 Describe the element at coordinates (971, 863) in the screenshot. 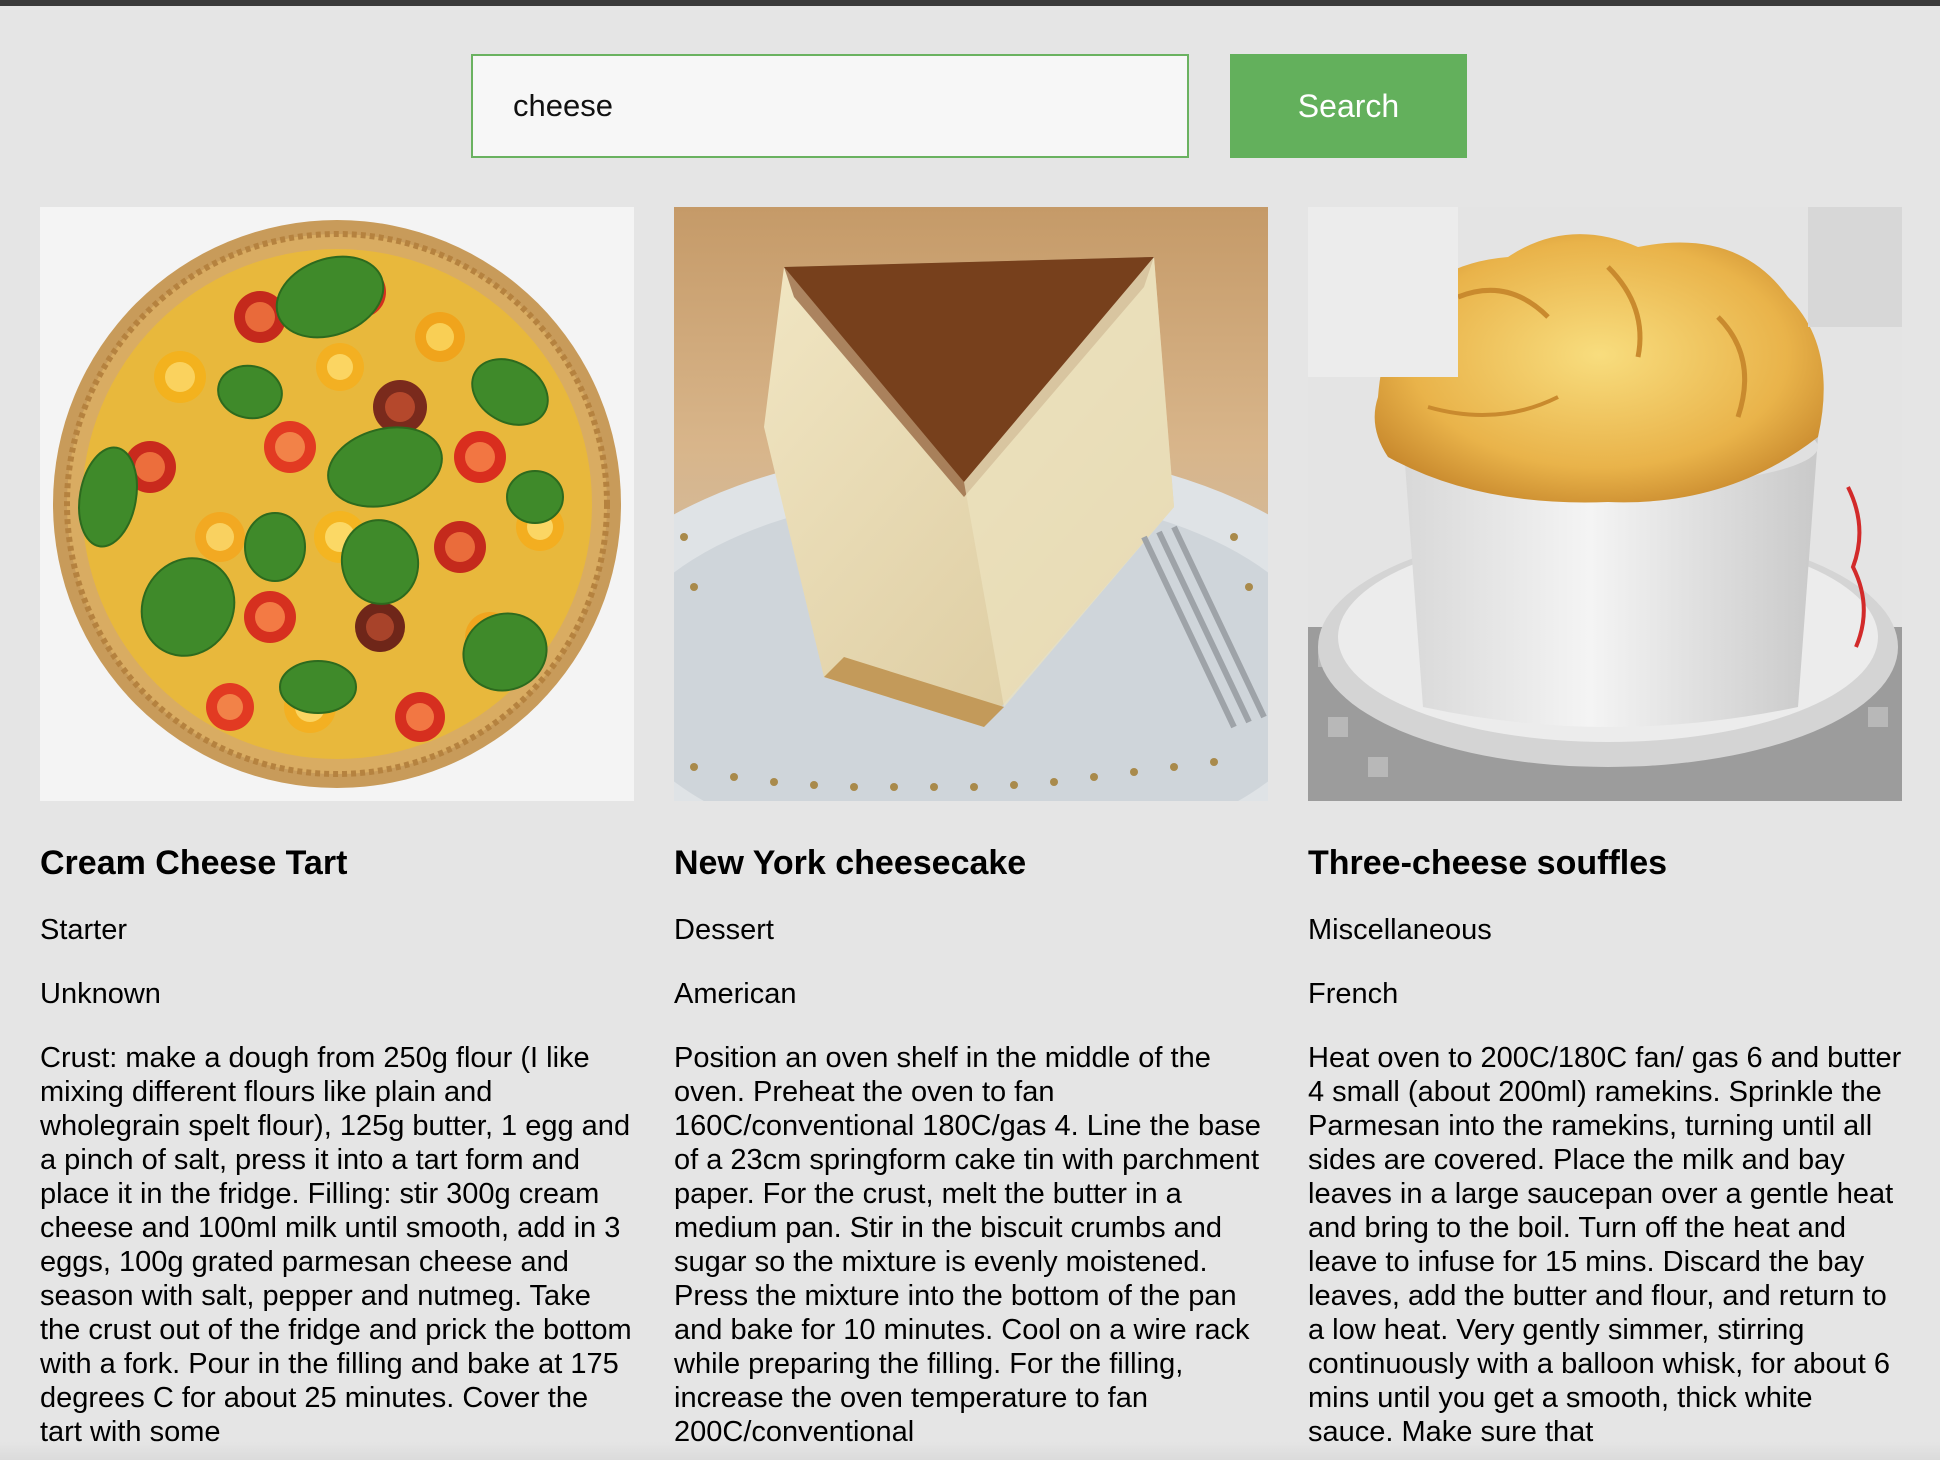

I see `recipe-title: New York cheesecake` at that location.